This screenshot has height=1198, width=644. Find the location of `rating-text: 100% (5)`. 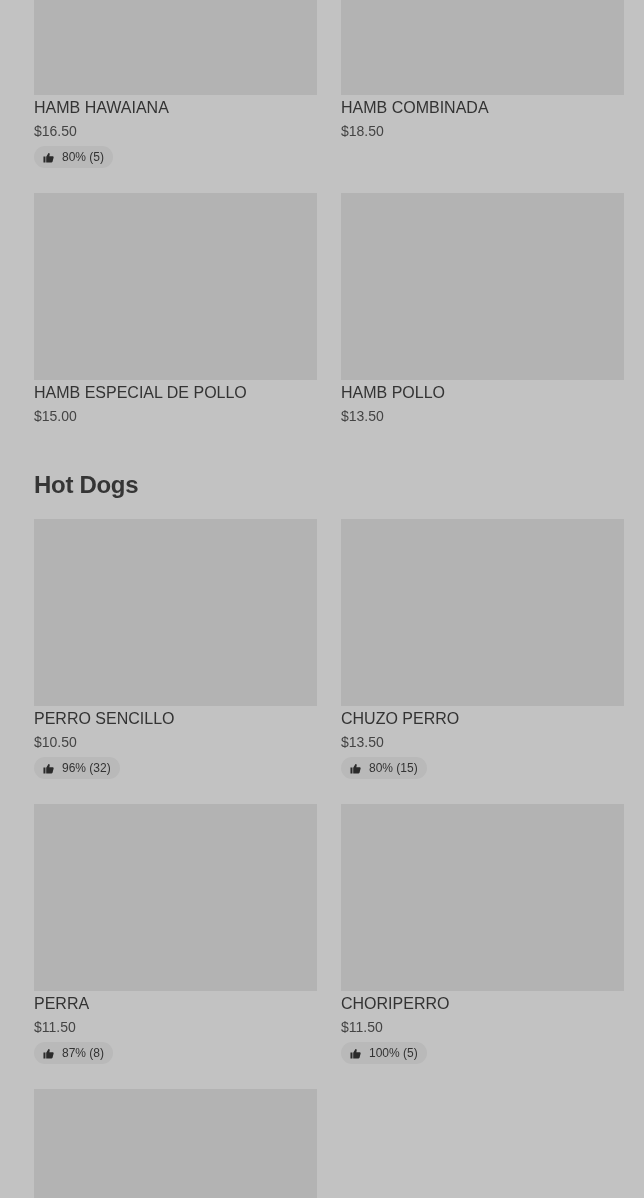

rating-text: 100% (5) is located at coordinates (393, 1053).